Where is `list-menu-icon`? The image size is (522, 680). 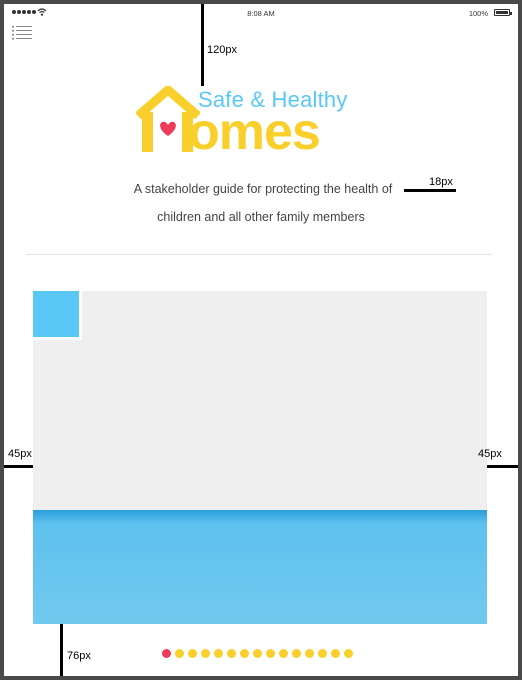
list-menu-icon is located at coordinates (23, 33).